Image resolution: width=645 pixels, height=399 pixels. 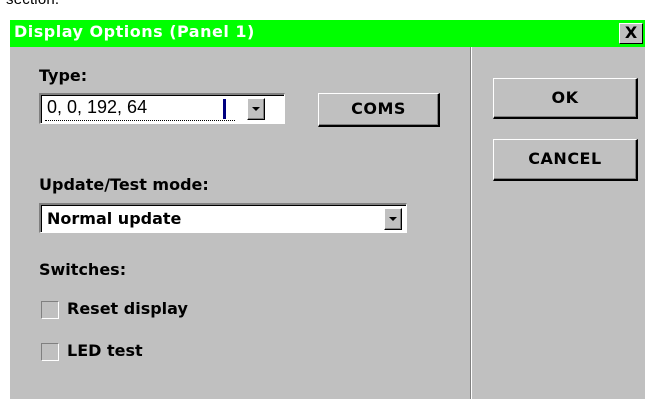 What do you see at coordinates (140, 120) in the screenshot?
I see `focus-underline` at bounding box center [140, 120].